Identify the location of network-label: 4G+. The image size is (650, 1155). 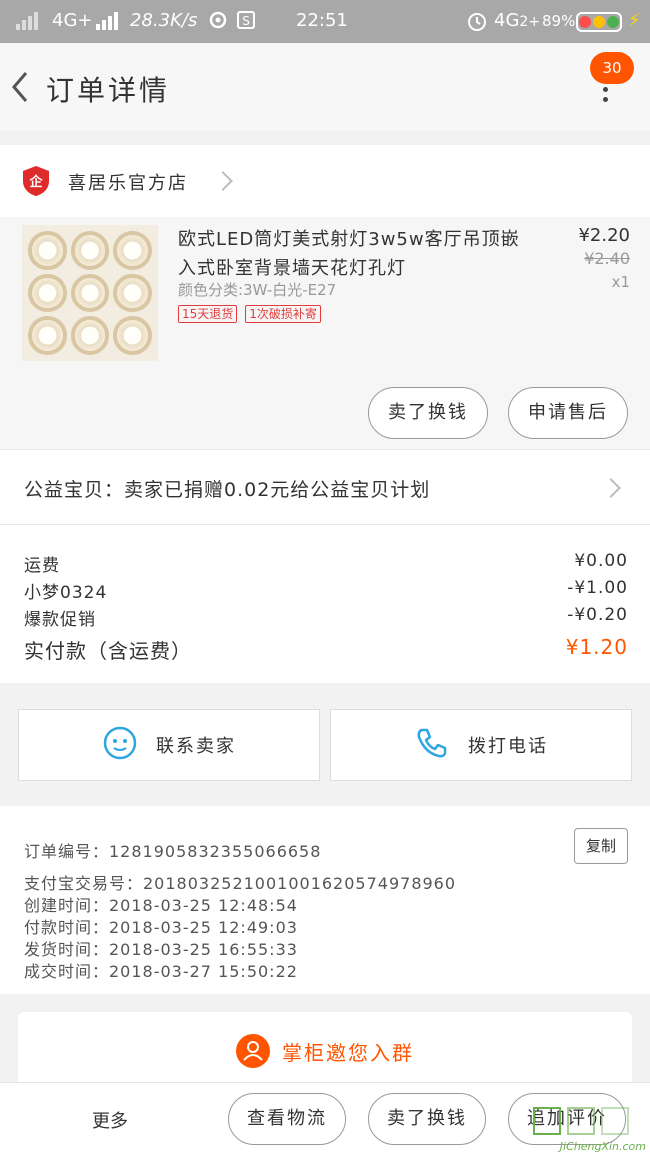
(72, 20).